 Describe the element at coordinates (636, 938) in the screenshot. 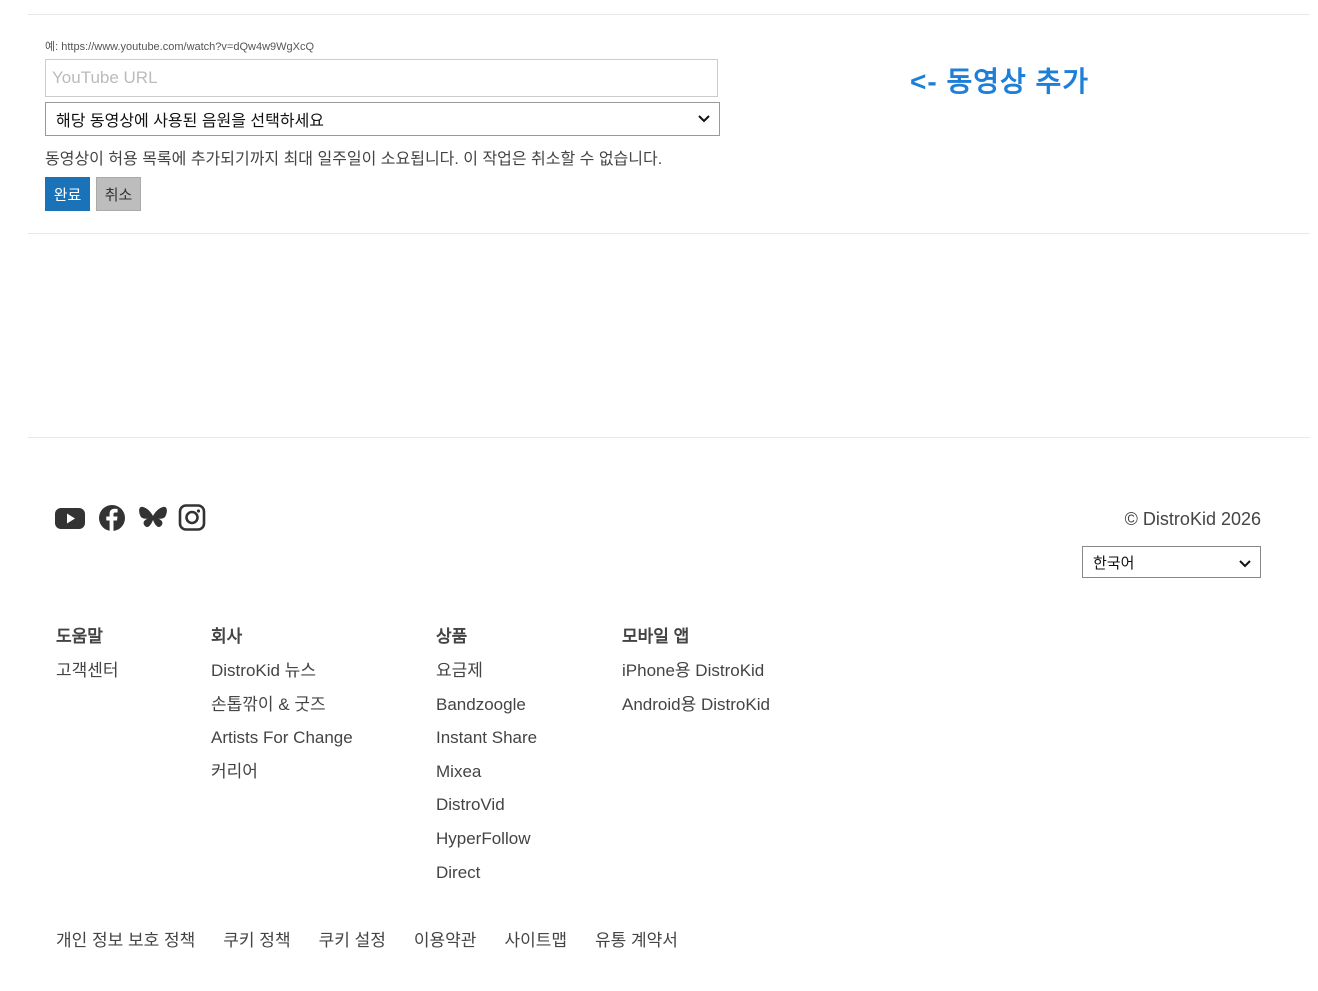

I see `distribution-agreement-link: 유통 계약서` at that location.